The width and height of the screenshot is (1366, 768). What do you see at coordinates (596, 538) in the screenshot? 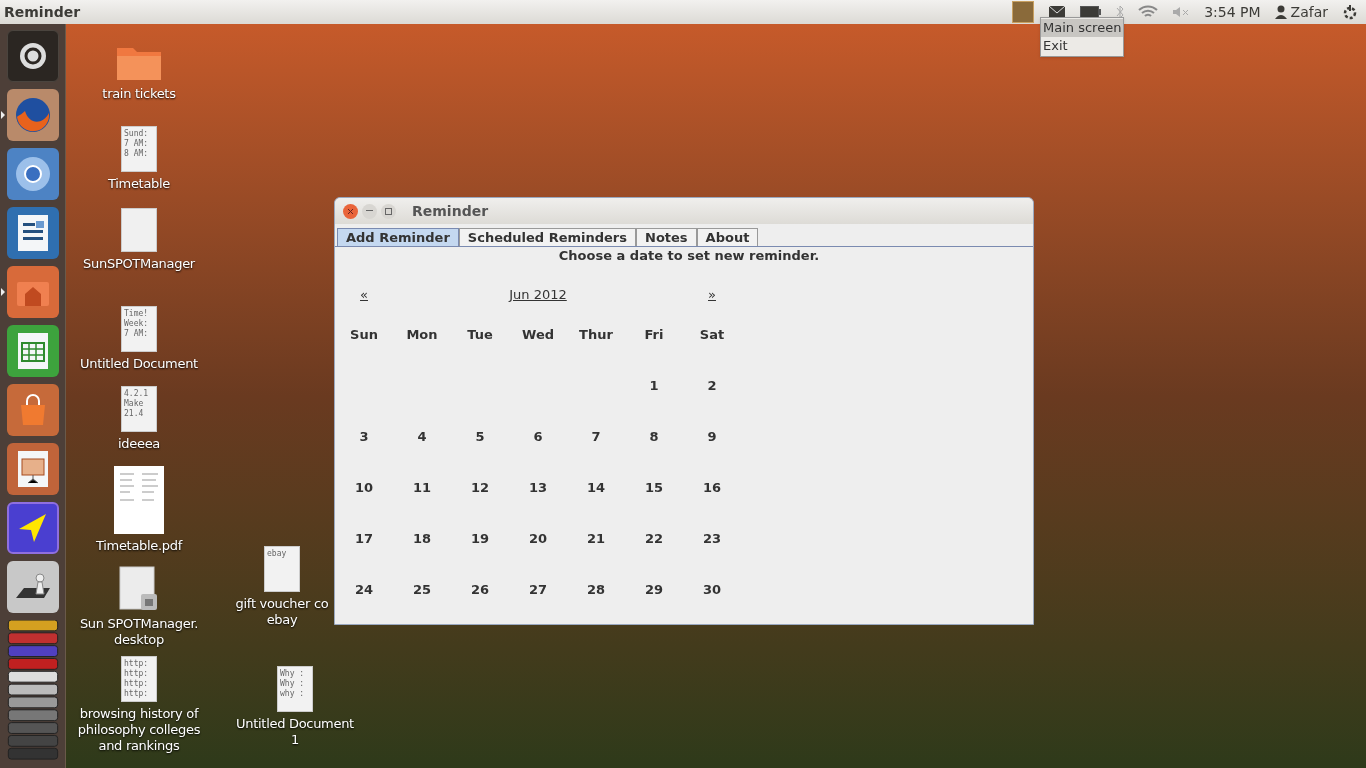
I see `day-button: 21` at bounding box center [596, 538].